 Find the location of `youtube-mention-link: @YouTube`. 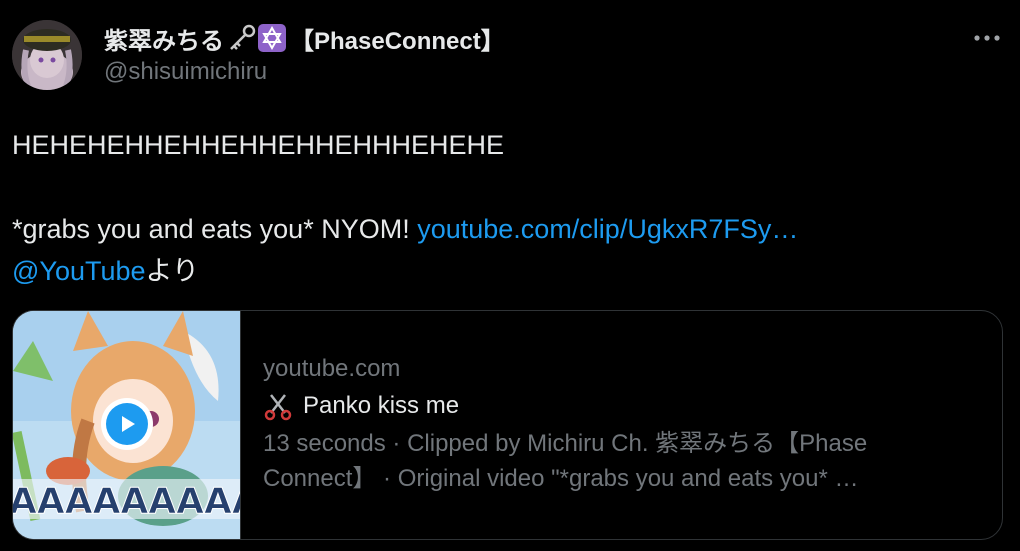

youtube-mention-link: @YouTube is located at coordinates (79, 271).